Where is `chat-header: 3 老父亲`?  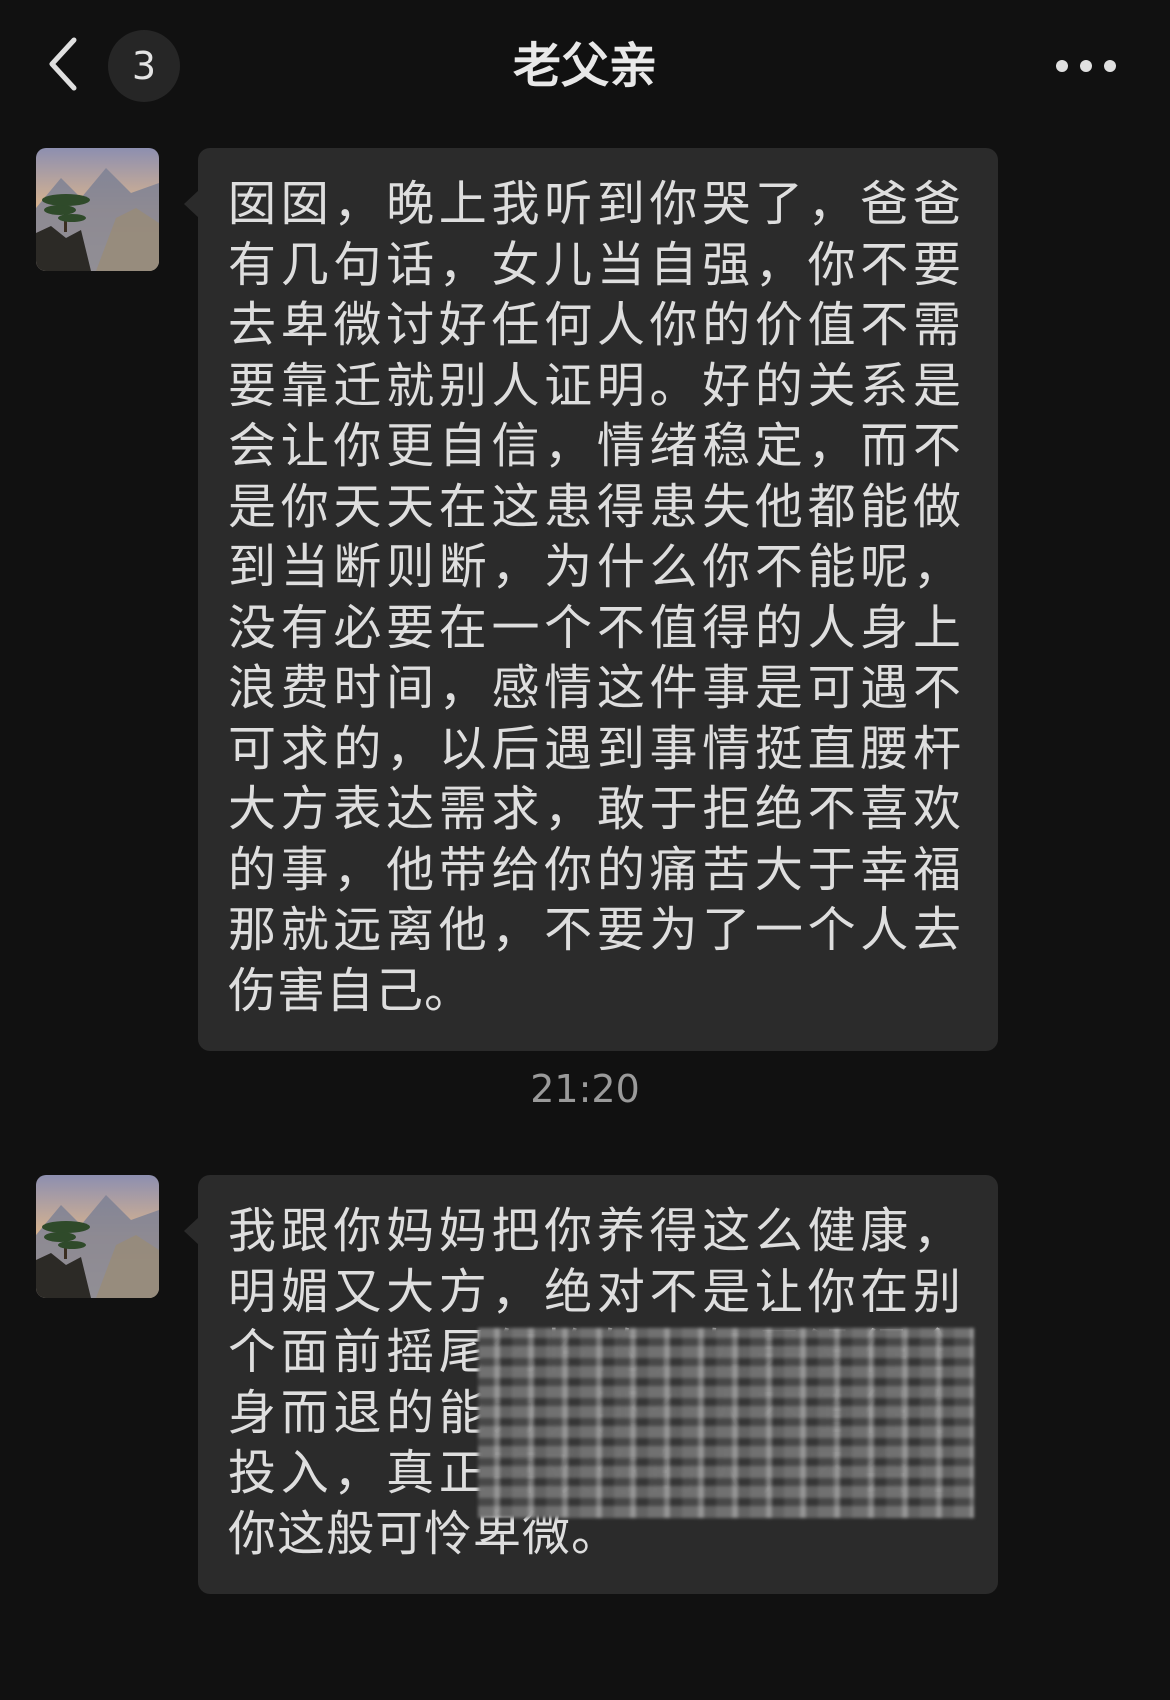
chat-header: 3 老父亲 is located at coordinates (585, 66).